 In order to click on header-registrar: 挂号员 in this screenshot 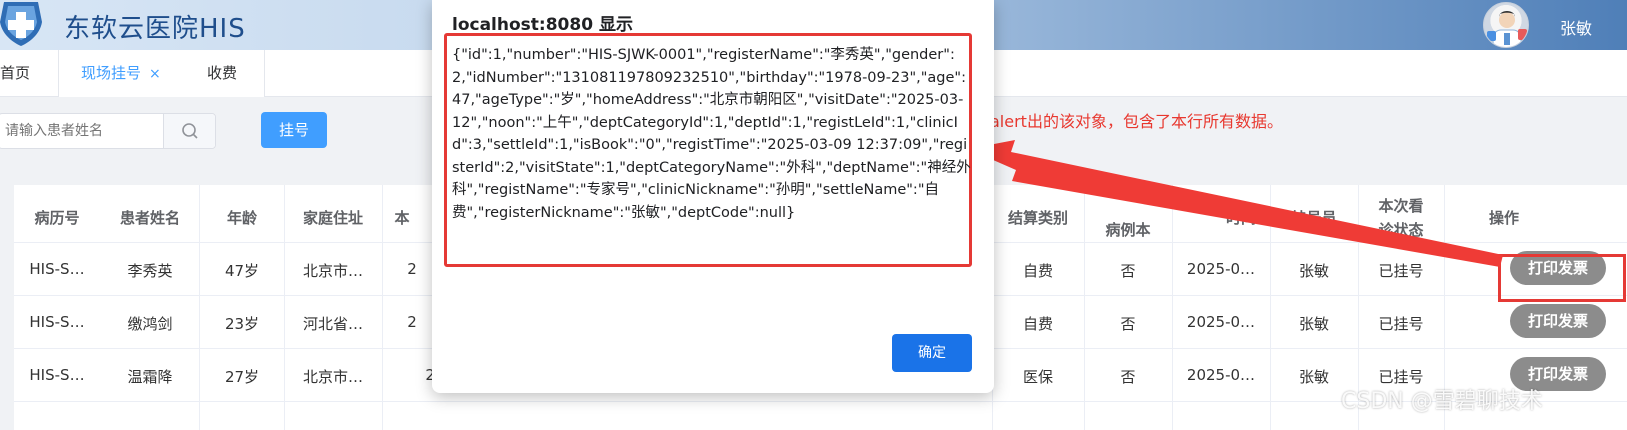, I will do `click(1314, 218)`.